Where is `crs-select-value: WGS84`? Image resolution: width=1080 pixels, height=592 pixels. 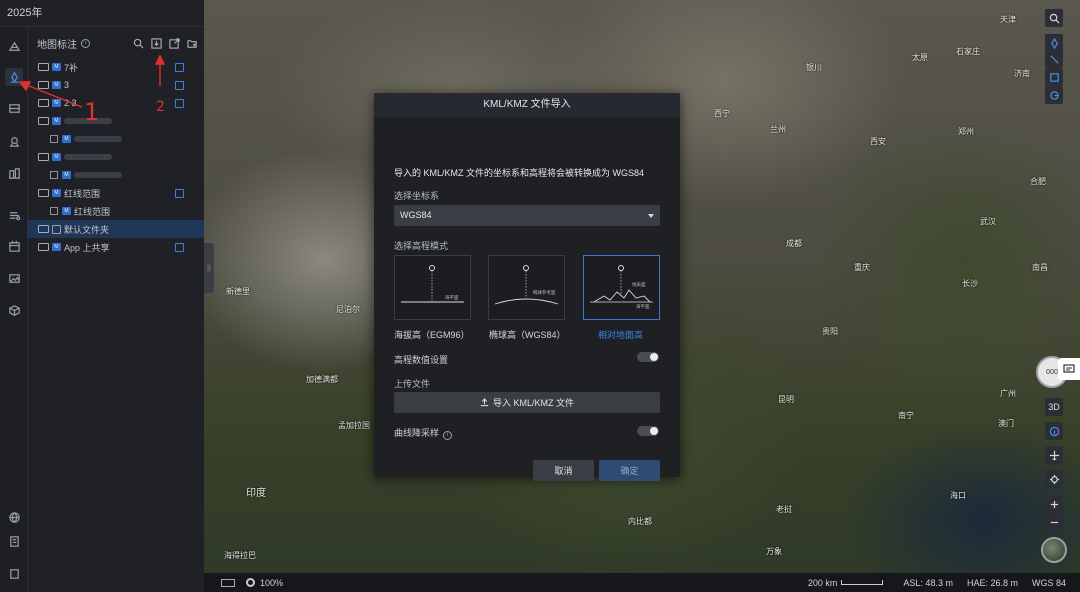 crs-select-value: WGS84 is located at coordinates (416, 215).